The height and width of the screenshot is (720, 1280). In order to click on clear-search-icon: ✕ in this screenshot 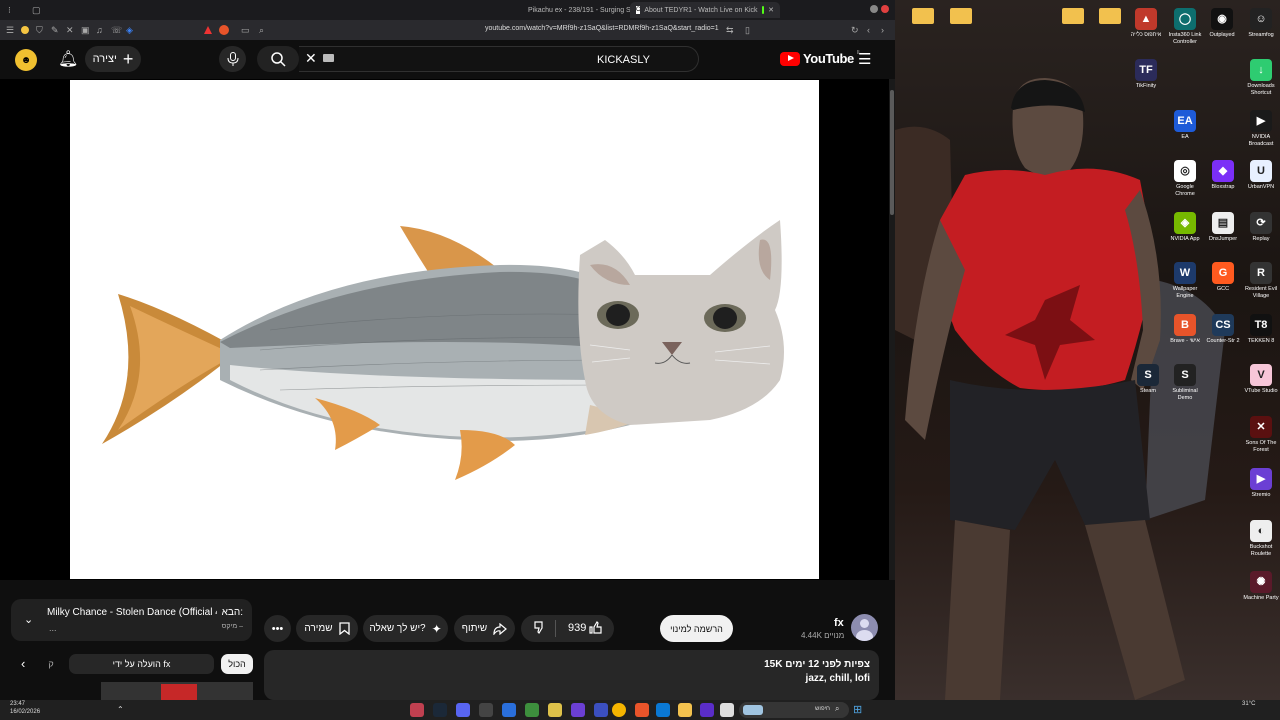, I will do `click(311, 58)`.